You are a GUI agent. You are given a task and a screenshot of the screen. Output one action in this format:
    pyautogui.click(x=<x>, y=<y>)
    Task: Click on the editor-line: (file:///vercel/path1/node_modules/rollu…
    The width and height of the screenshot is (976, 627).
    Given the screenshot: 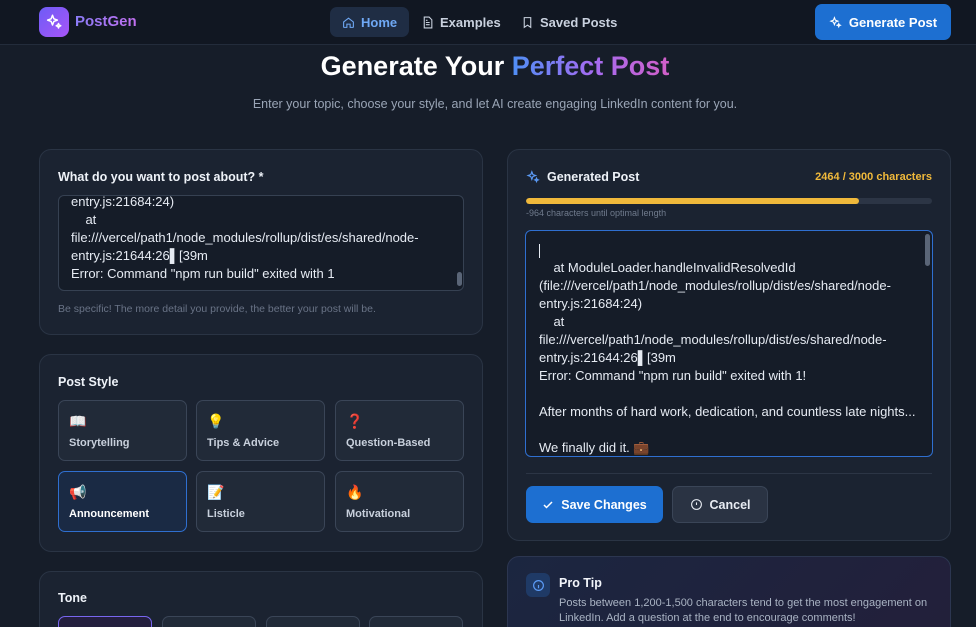 What is the action you would take?
    pyautogui.click(x=715, y=285)
    